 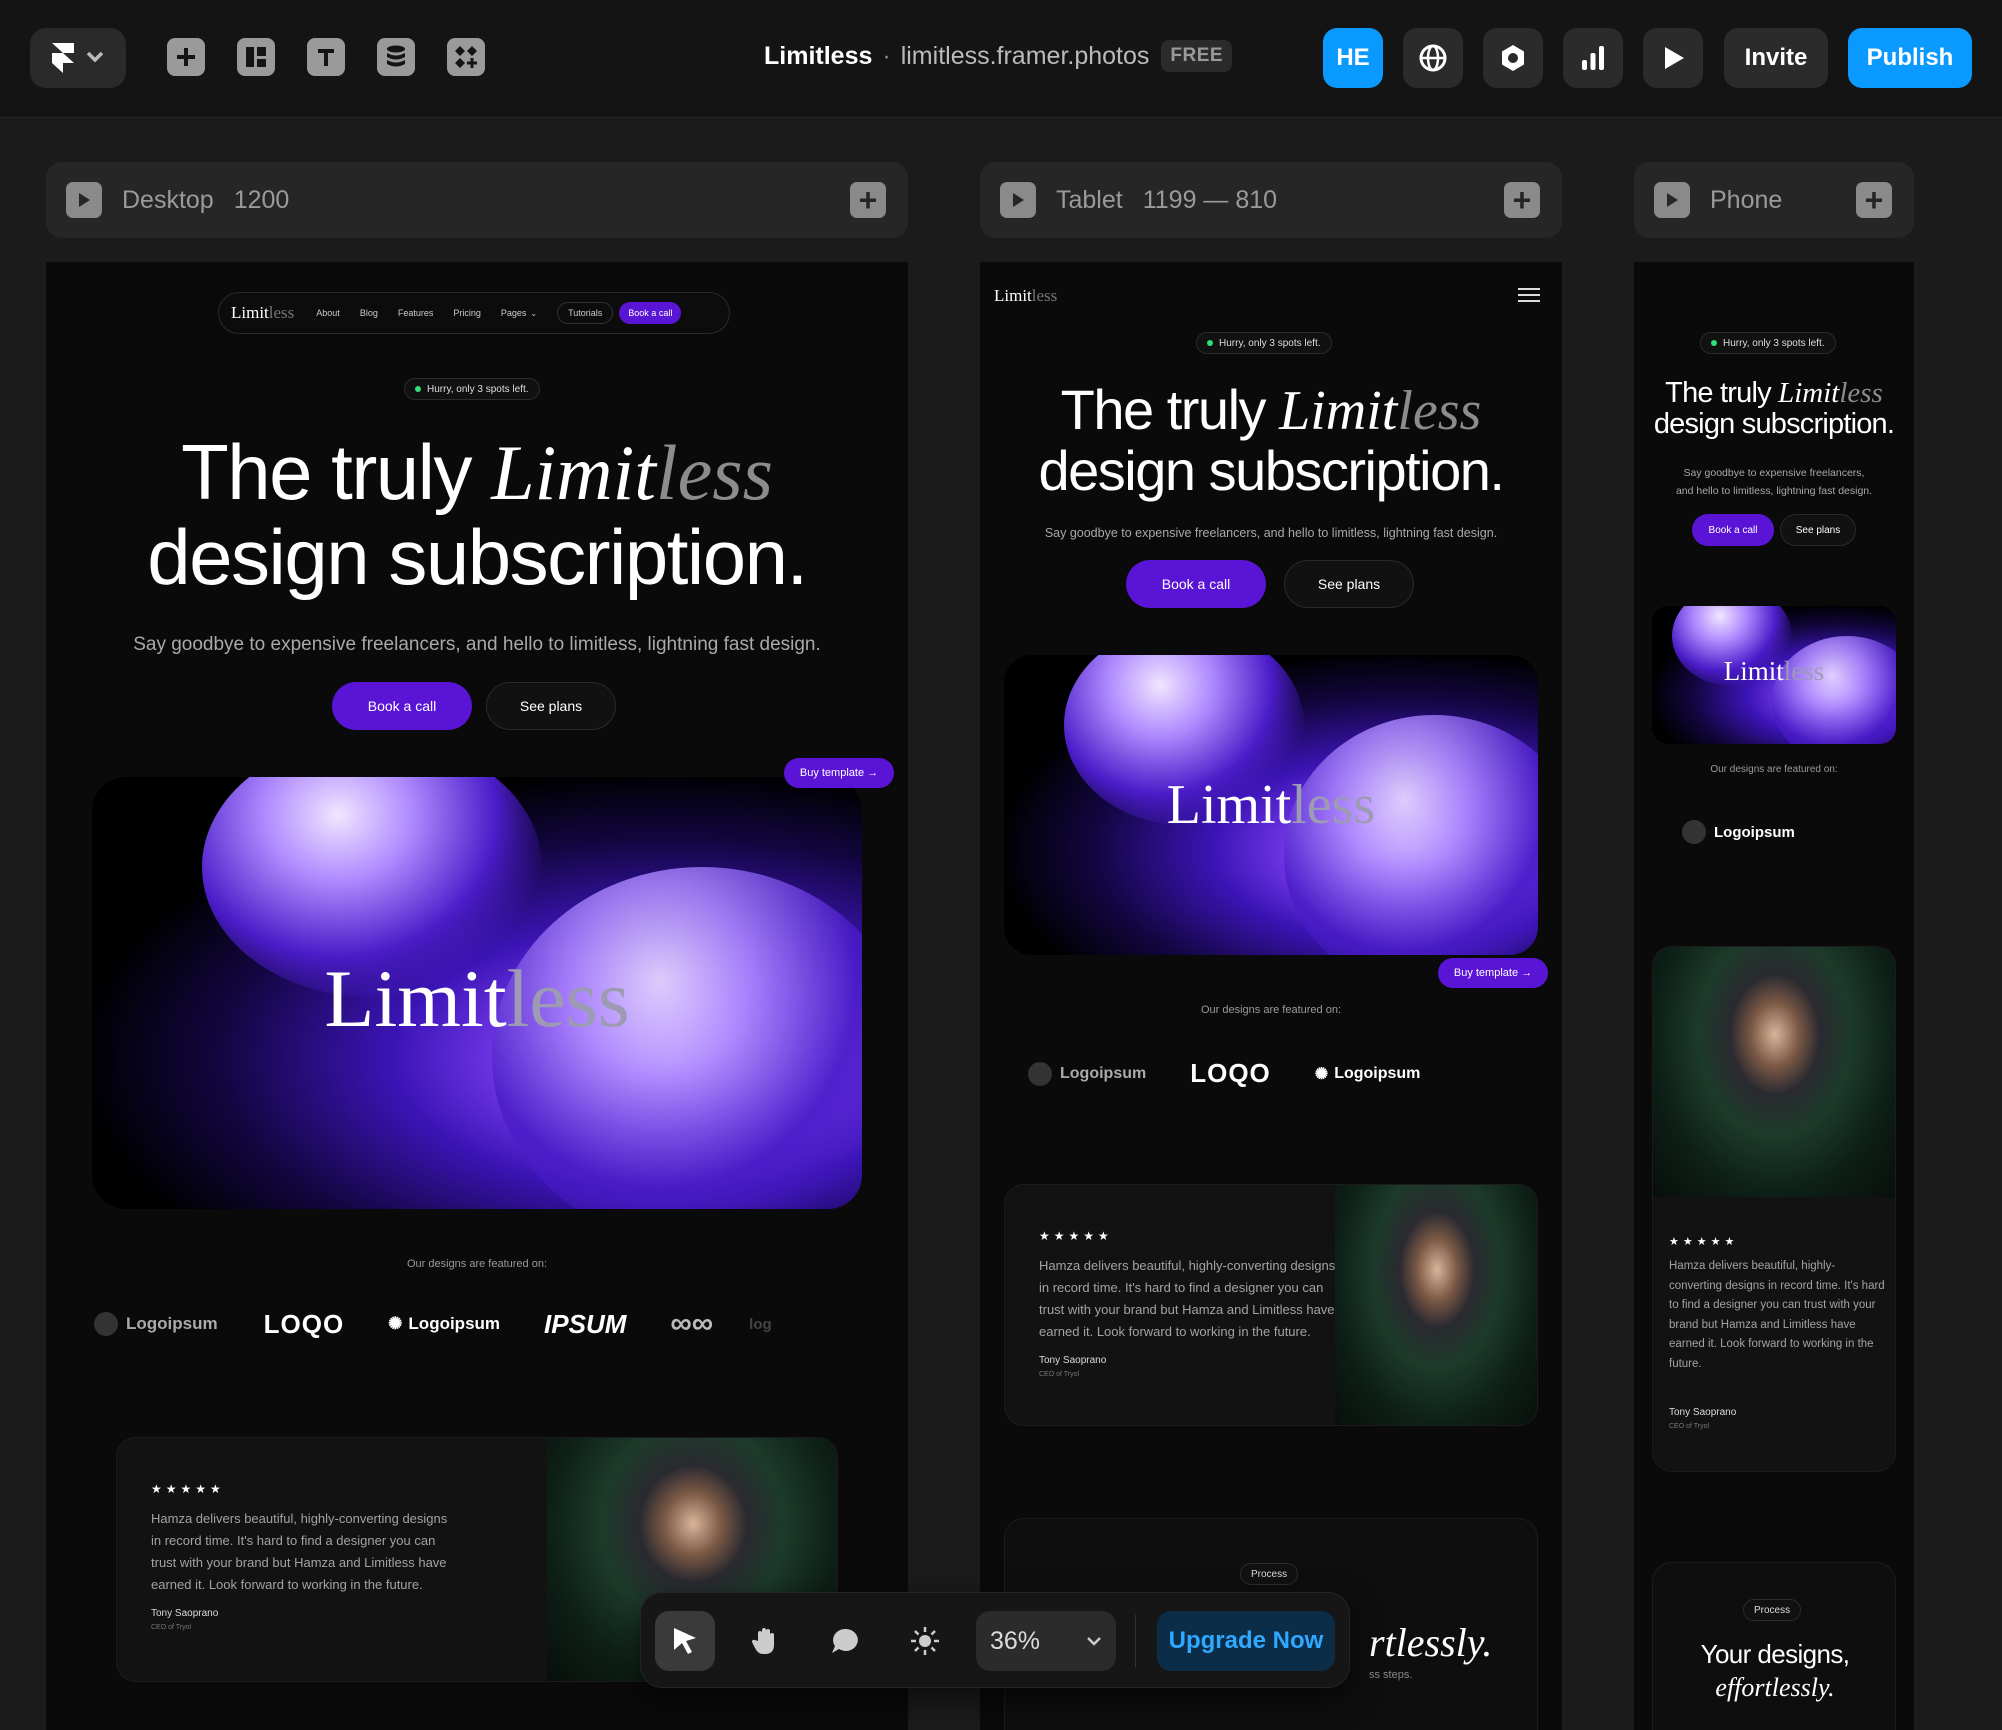 I want to click on testimonial-portrait, so click(x=1774, y=1072).